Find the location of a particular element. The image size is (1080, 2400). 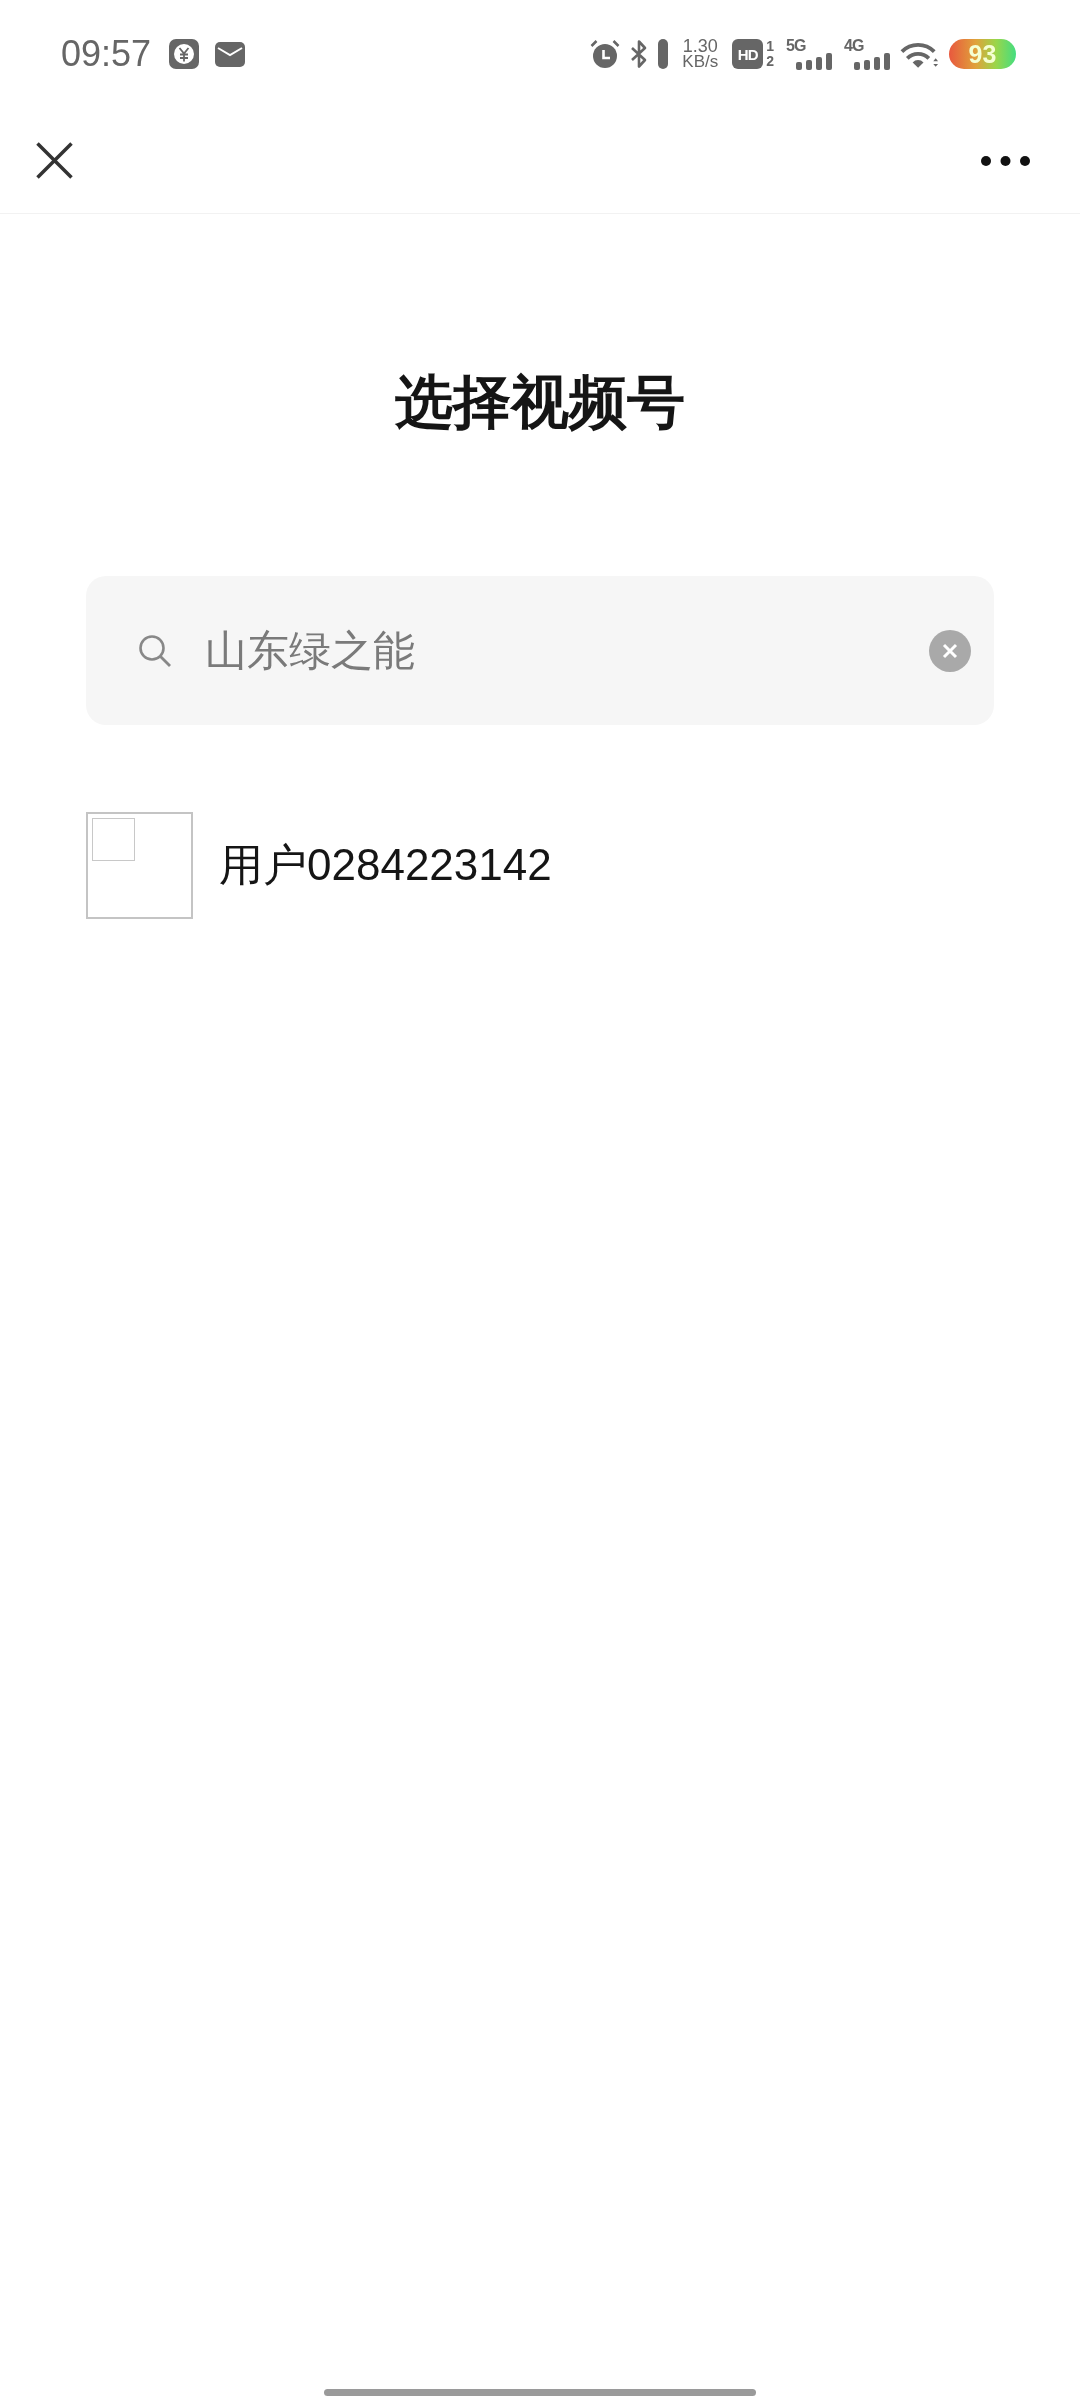

speed-unit: KB/s is located at coordinates (700, 61).